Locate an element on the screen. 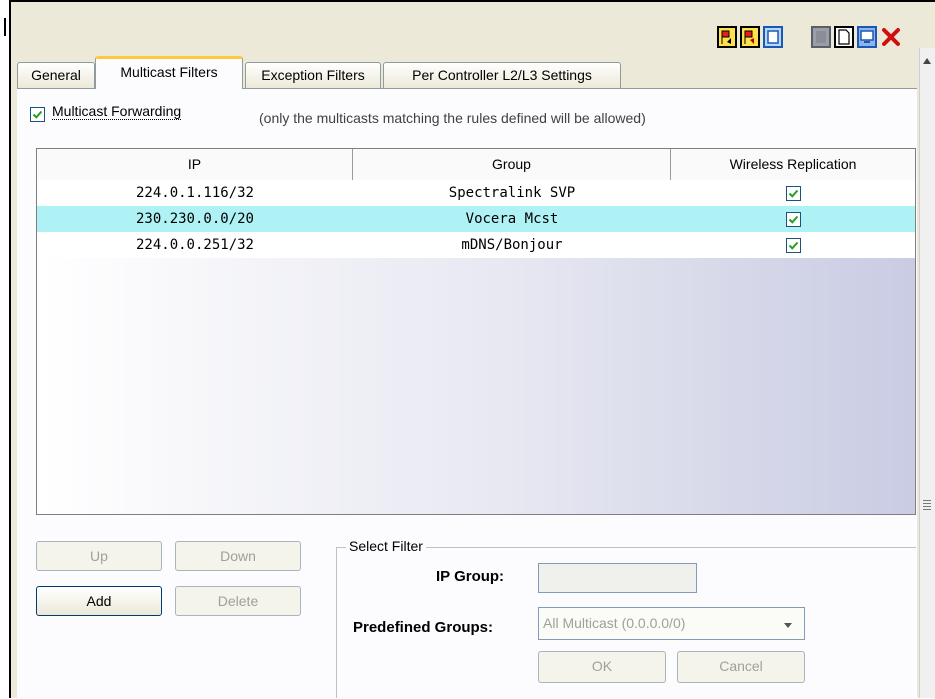 Image resolution: width=935 pixels, height=699 pixels. tab-per-controller-settings: Per Controller L2/L3 Settings is located at coordinates (502, 75).